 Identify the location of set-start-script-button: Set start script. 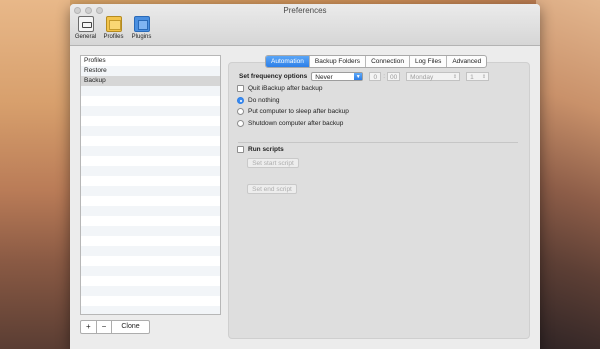
(273, 163).